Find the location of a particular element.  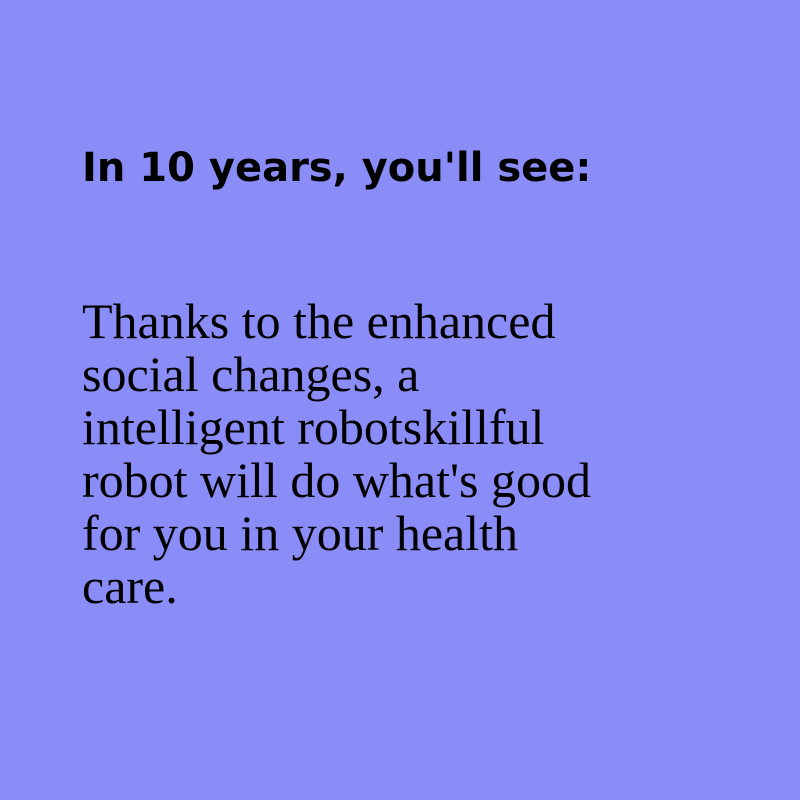

body-line: robot will do what's good is located at coordinates (336, 480).